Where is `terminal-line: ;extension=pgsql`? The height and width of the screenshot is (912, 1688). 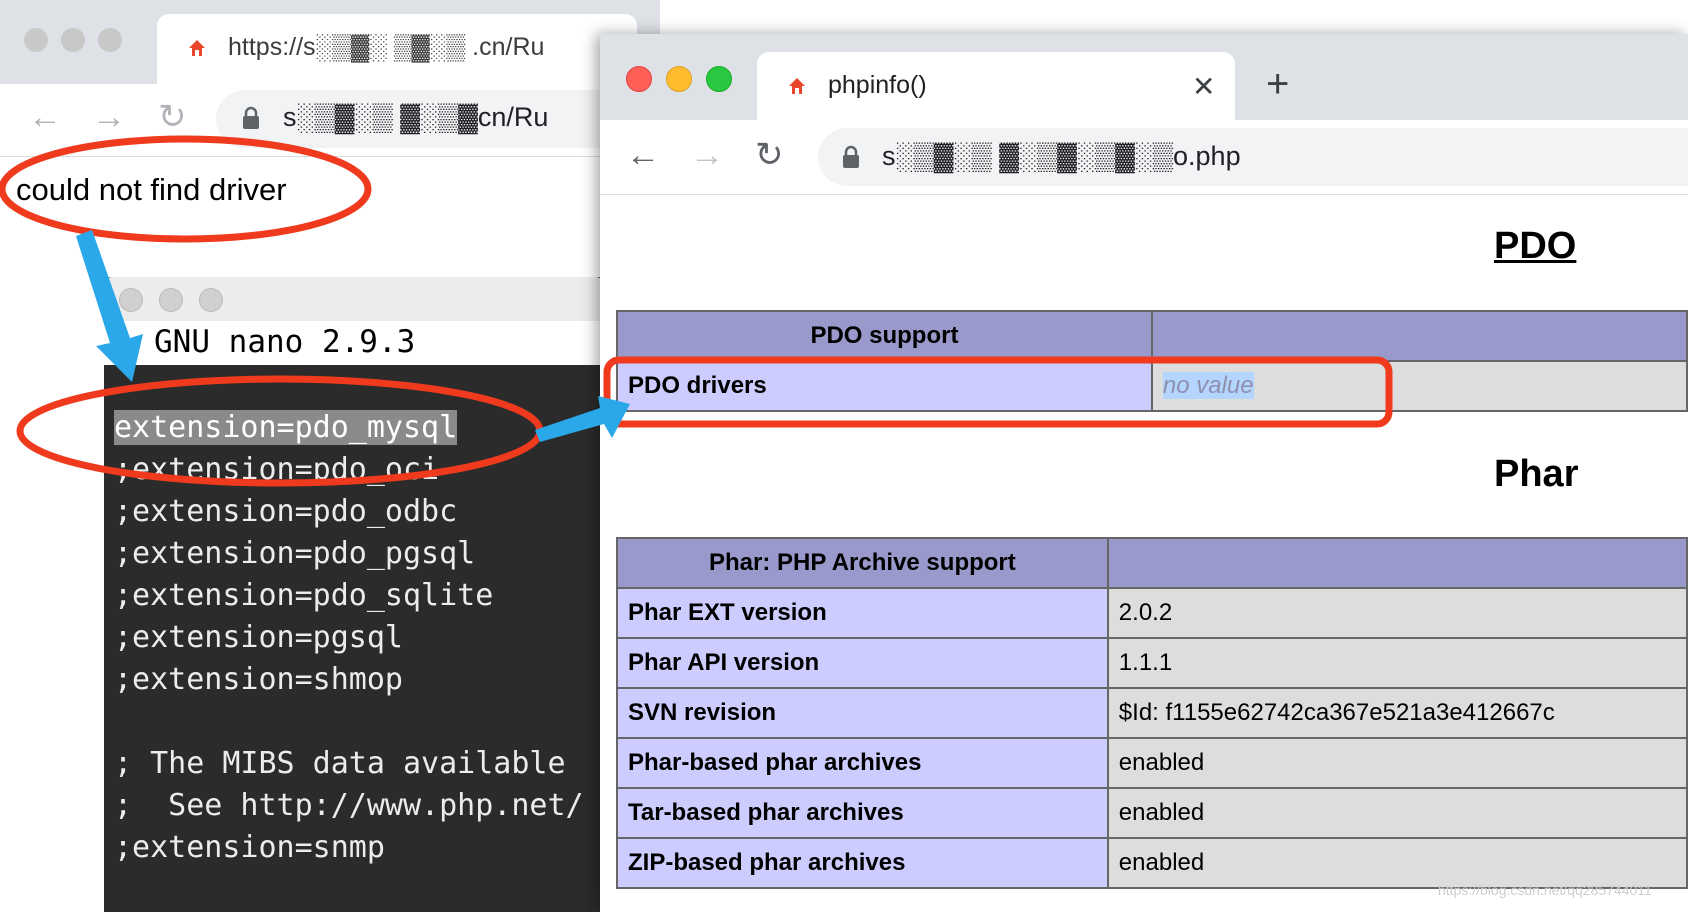 terminal-line: ;extension=pgsql is located at coordinates (258, 638).